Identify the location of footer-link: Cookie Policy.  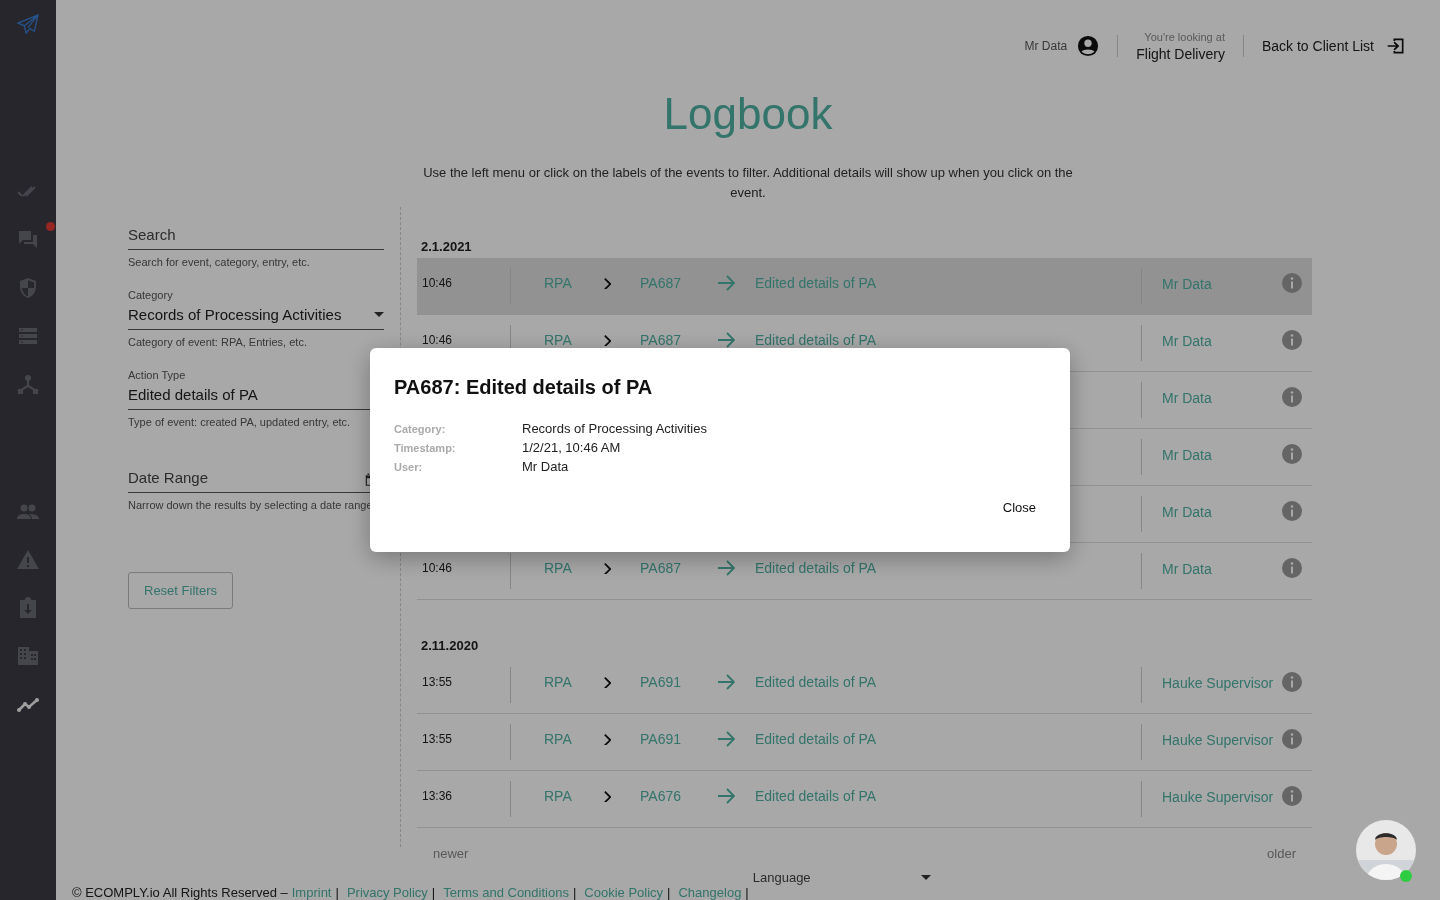
(624, 892).